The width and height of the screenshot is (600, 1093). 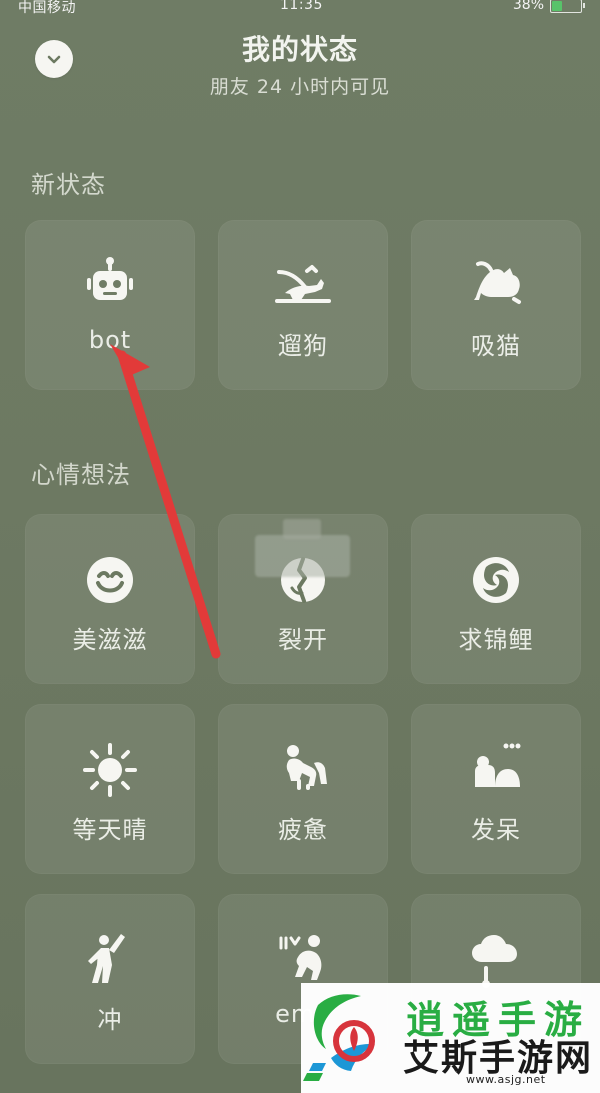 I want to click on mood-tile-charge: 冲, so click(x=110, y=979).